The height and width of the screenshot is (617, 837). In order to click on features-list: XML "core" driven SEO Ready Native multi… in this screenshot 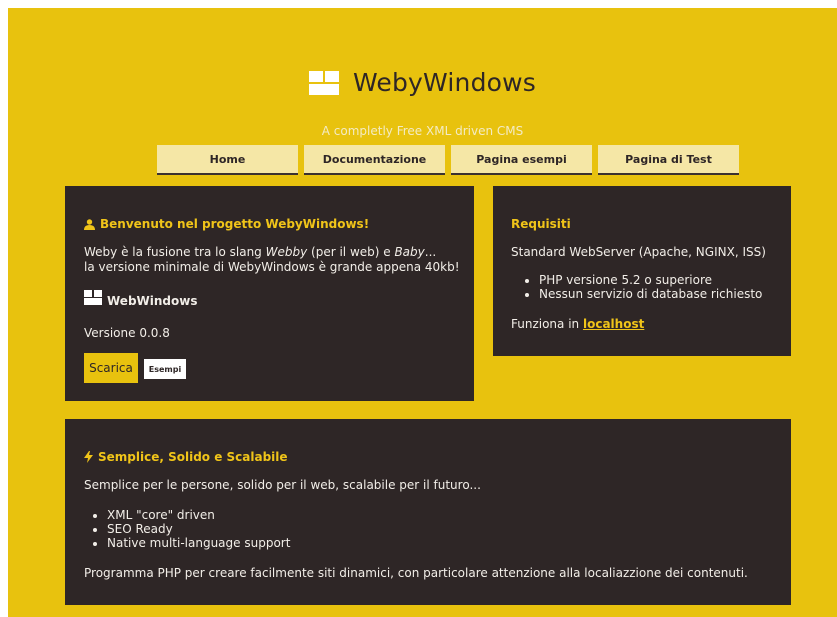, I will do `click(190, 529)`.